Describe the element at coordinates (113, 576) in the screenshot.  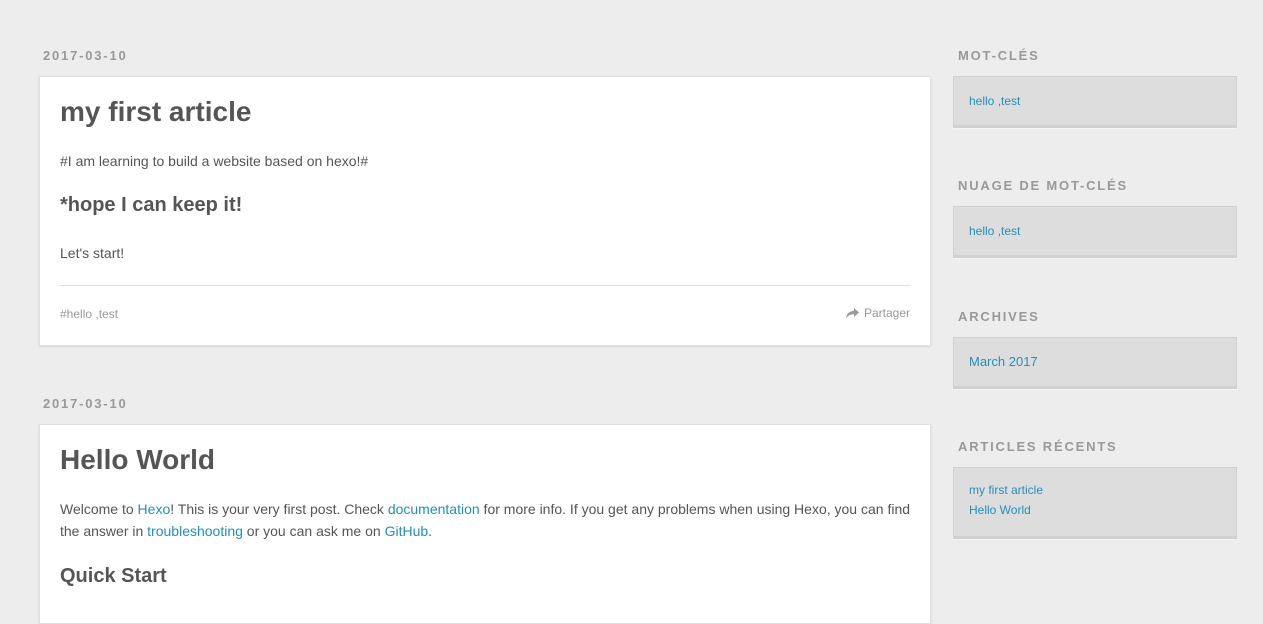
I see `article-heading: Quick Start` at that location.